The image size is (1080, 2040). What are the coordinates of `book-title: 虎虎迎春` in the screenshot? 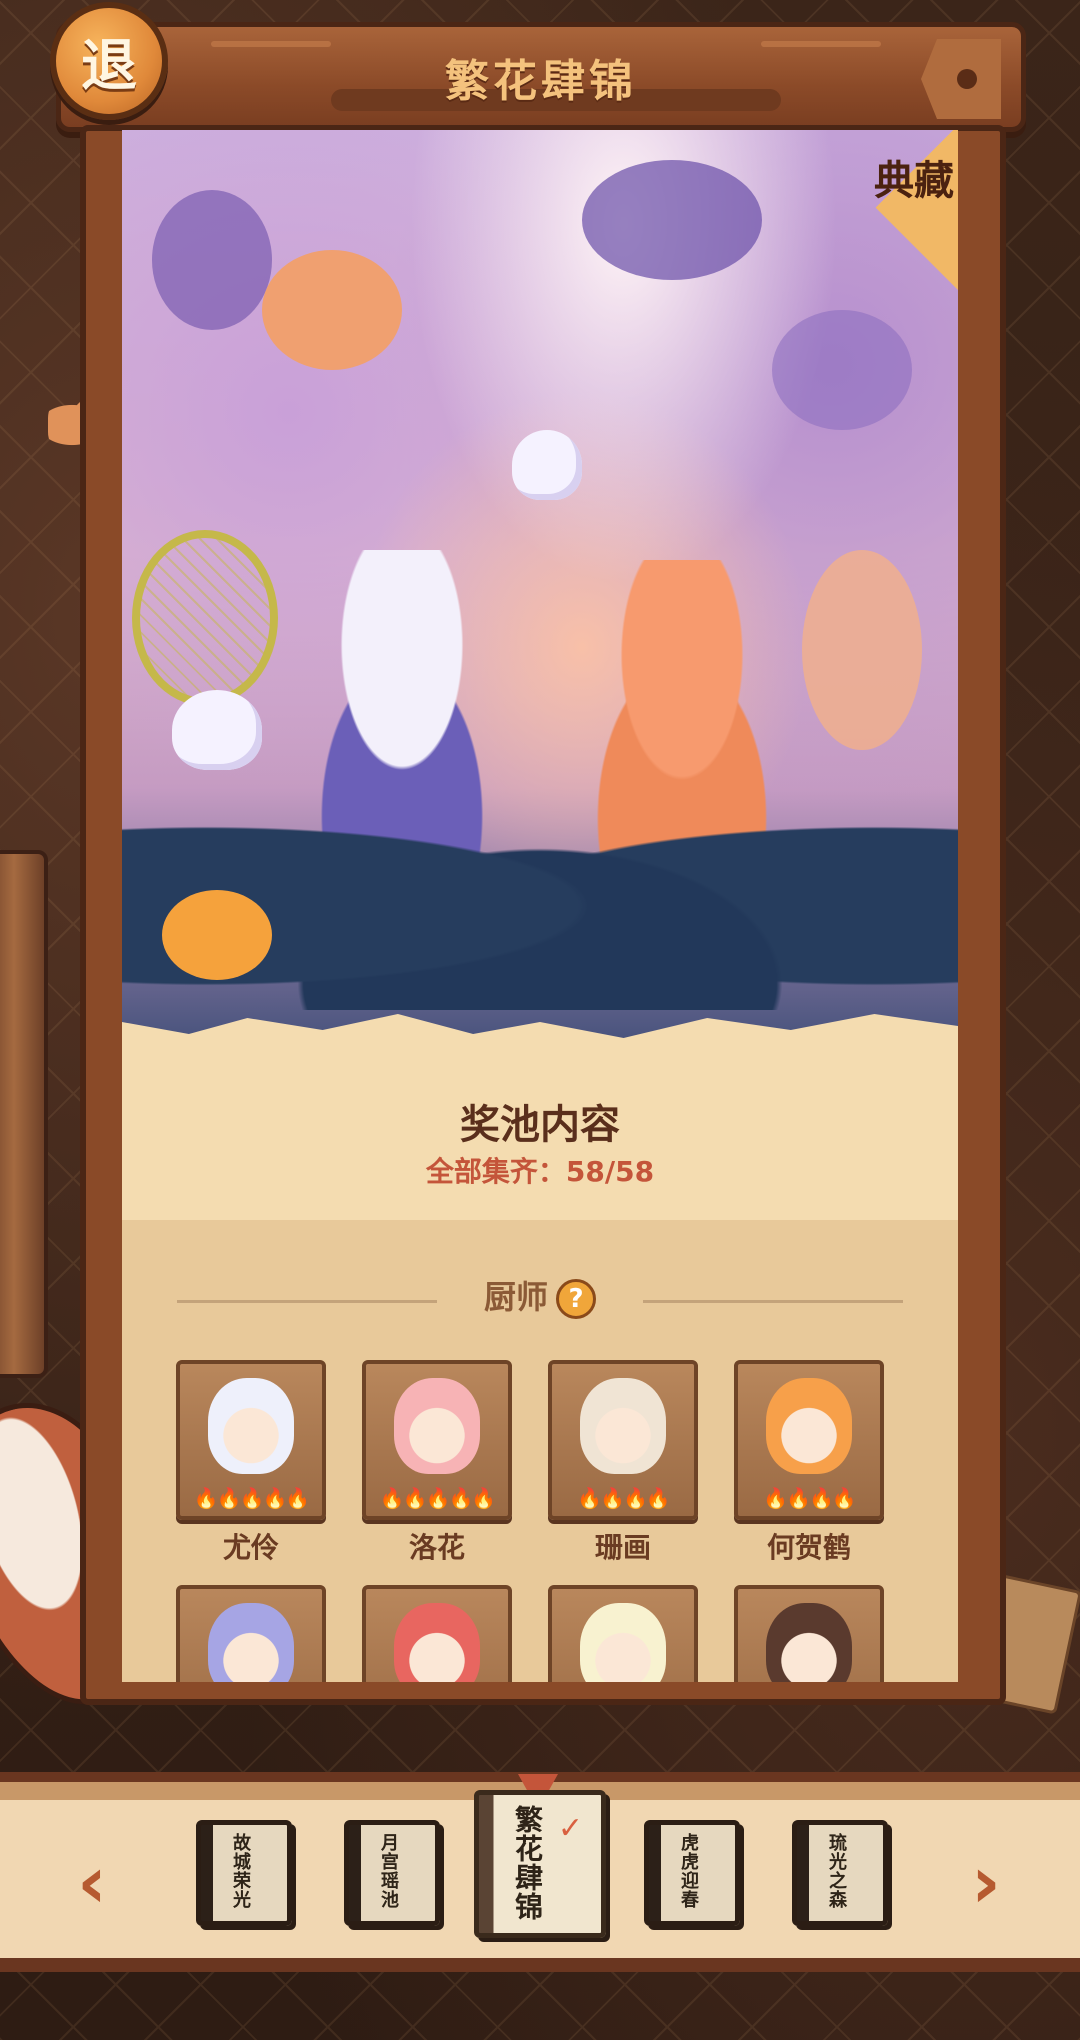 It's located at (688, 1871).